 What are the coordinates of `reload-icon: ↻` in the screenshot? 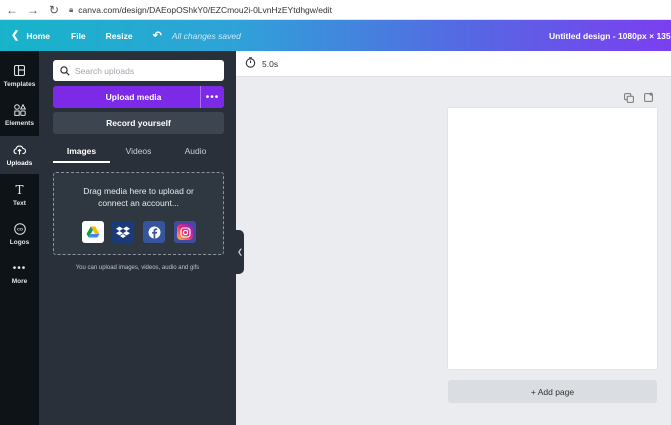 It's located at (54, 10).